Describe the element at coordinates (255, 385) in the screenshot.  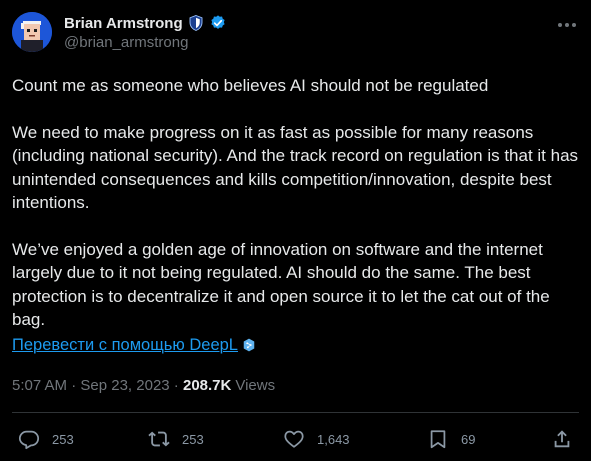
I see `views-label: Views` at that location.